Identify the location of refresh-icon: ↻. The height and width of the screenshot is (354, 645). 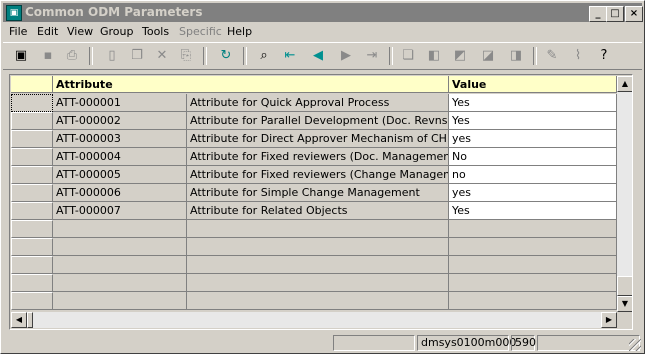
(226, 56).